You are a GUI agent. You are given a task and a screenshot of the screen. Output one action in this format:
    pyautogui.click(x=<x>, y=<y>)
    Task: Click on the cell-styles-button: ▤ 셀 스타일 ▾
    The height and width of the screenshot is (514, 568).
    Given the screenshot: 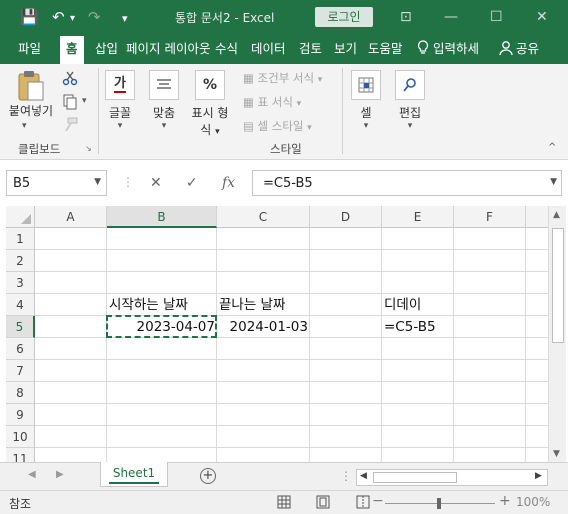 What is the action you would take?
    pyautogui.click(x=277, y=126)
    